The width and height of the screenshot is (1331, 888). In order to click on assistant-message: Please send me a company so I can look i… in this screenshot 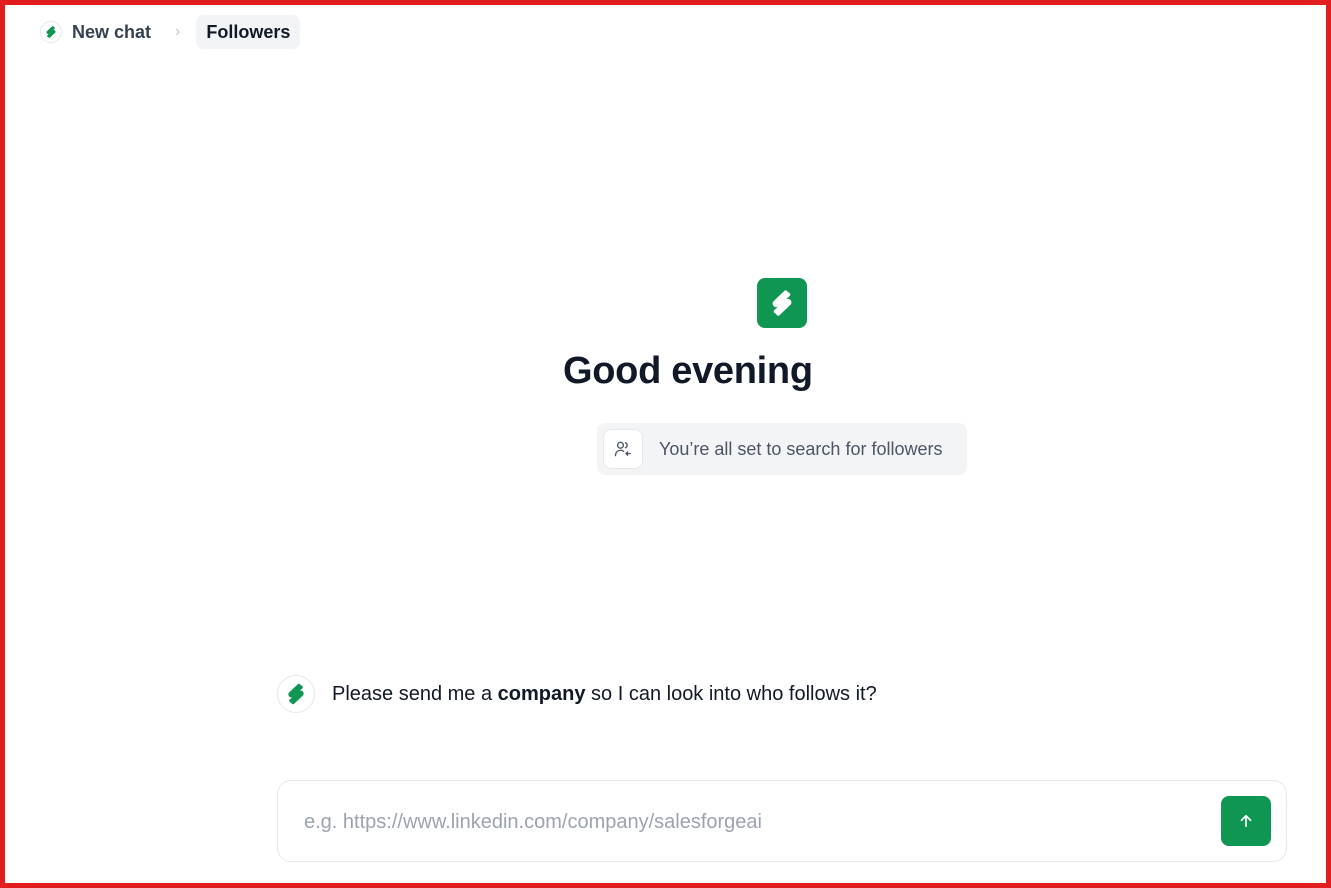, I will do `click(577, 694)`.